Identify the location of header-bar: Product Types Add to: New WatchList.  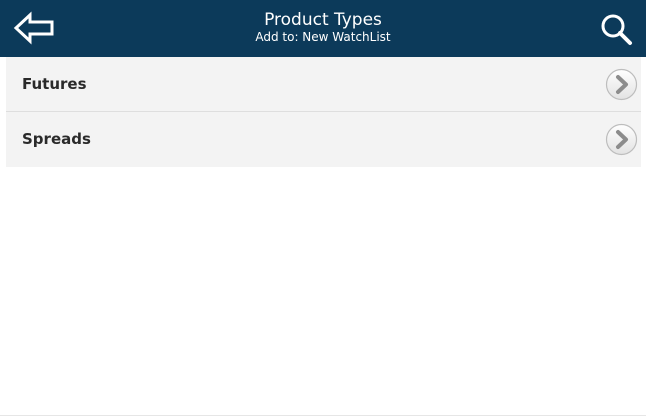
(323, 28).